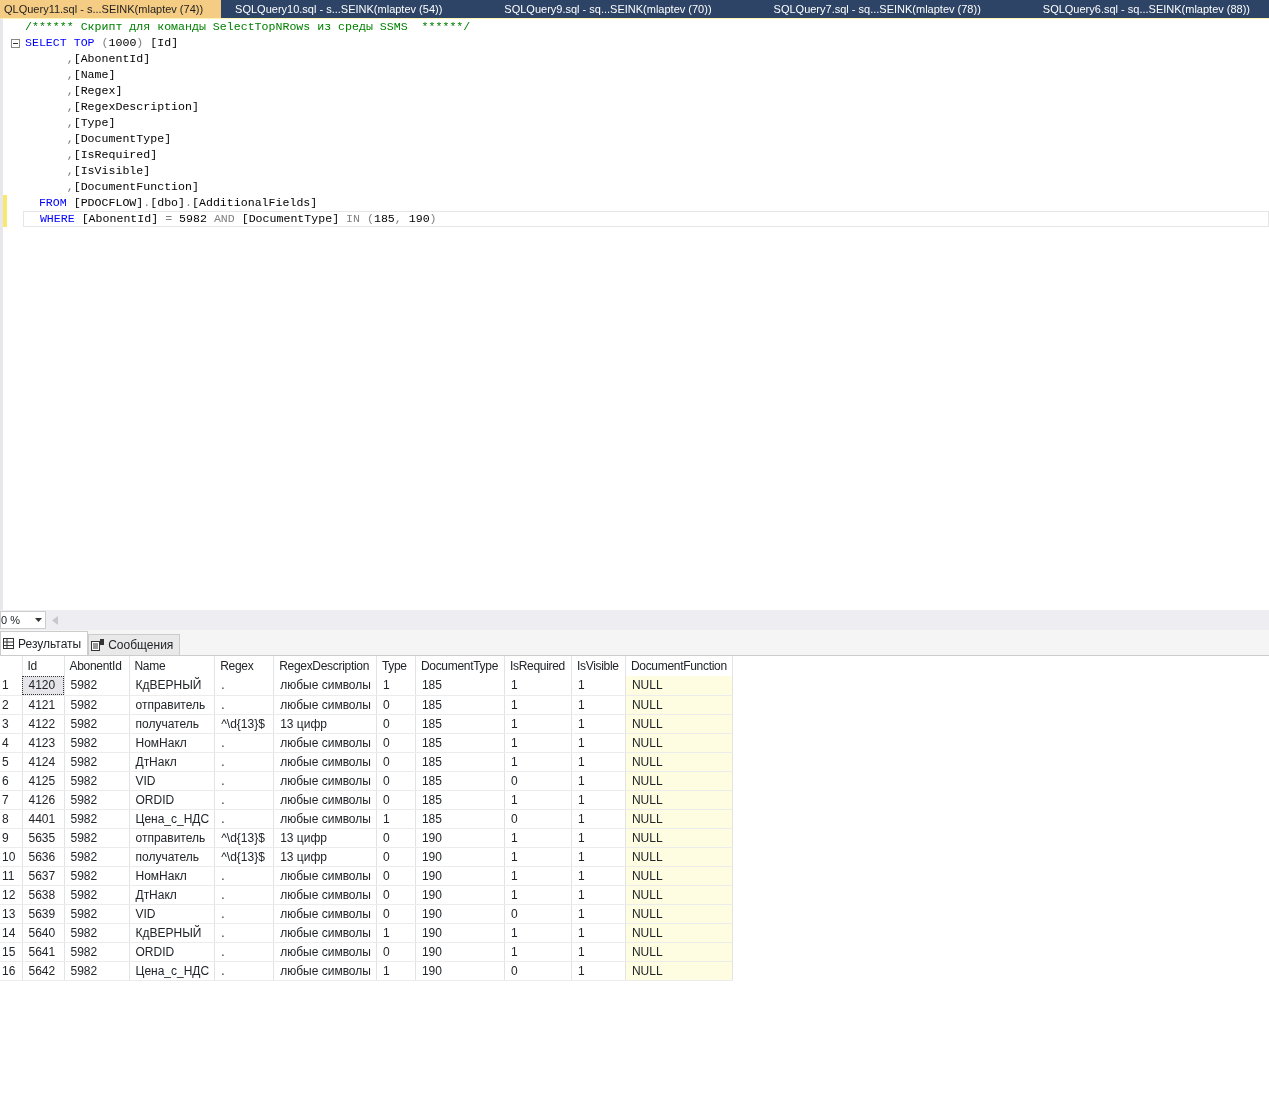  I want to click on code-line: SELECT TOP (1000) [Id], so click(101, 43).